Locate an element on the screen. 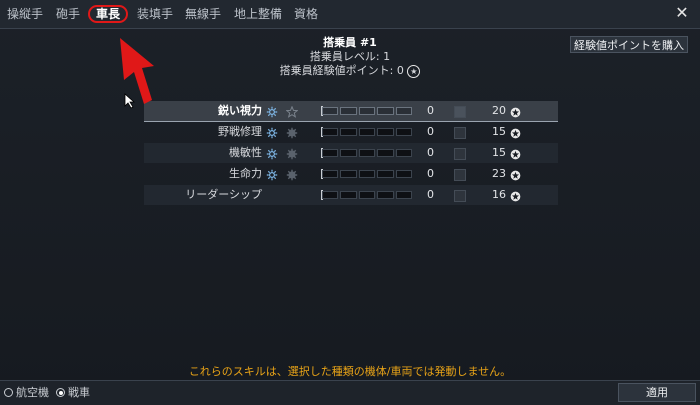 The width and height of the screenshot is (700, 405). skill-row: 生命力 0 23 is located at coordinates (351, 174).